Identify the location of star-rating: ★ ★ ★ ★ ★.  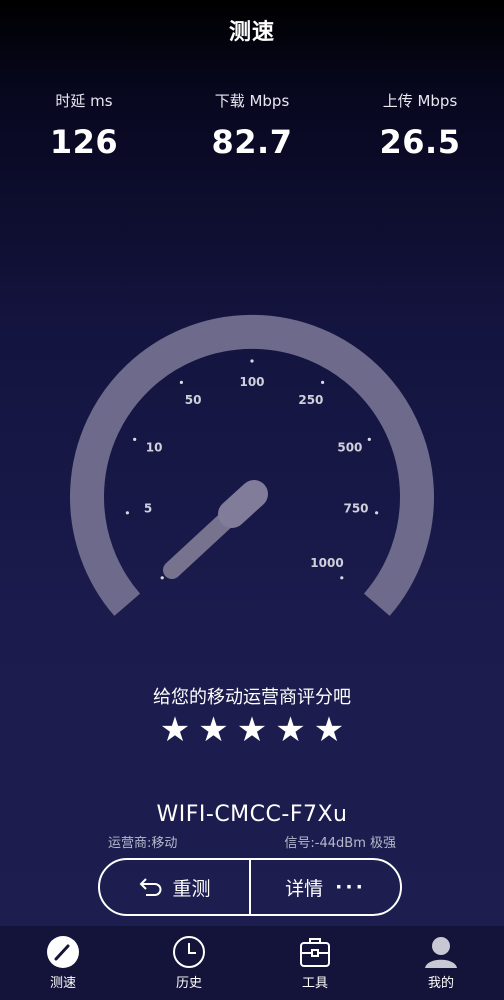
(252, 730).